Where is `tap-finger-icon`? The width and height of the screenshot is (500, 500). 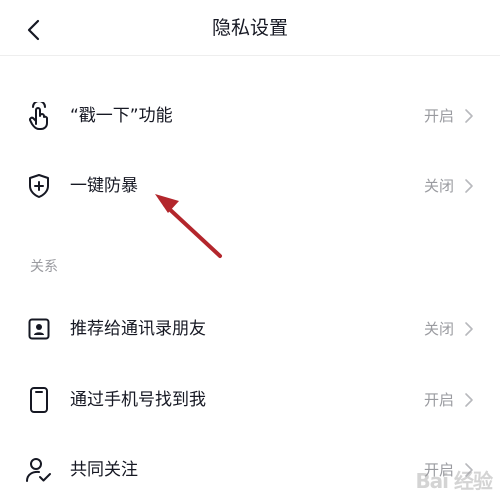 tap-finger-icon is located at coordinates (38, 116).